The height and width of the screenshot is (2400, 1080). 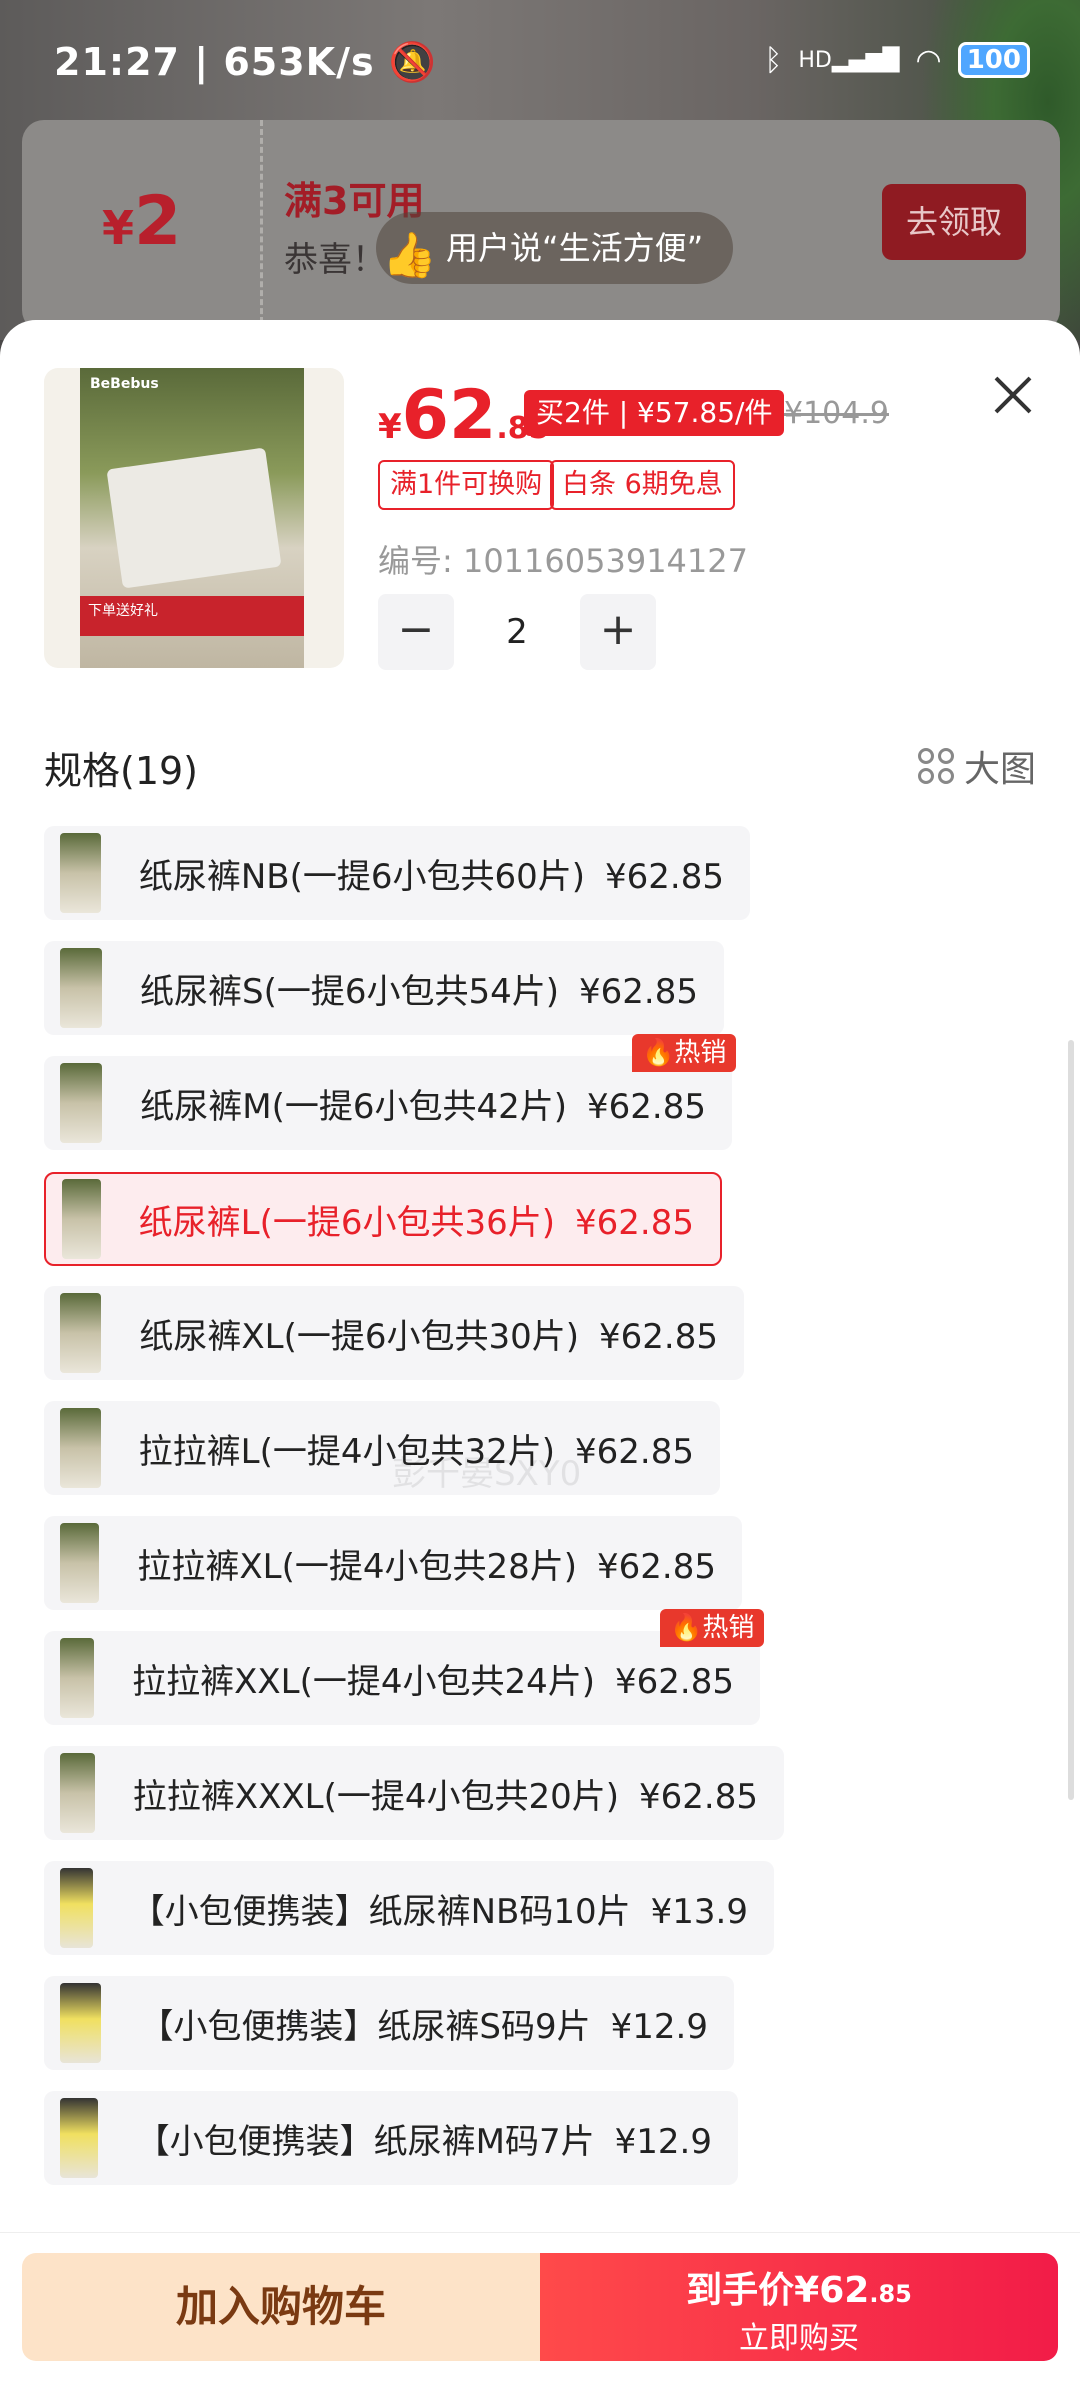 I want to click on spec-option: 【小包便携装】纸尿裤S码9片 ¥12.9, so click(x=389, y=2023).